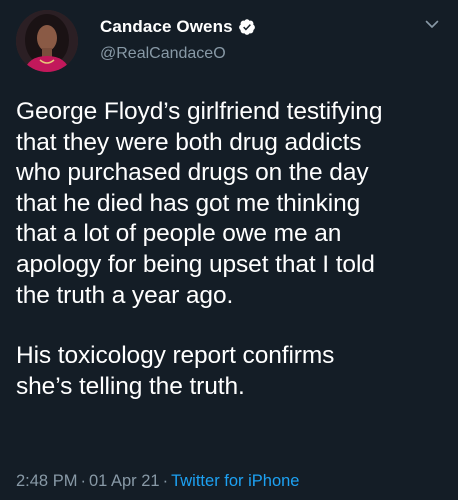 The width and height of the screenshot is (458, 500). What do you see at coordinates (46, 481) in the screenshot?
I see `tweet-time: 2:48 PM` at bounding box center [46, 481].